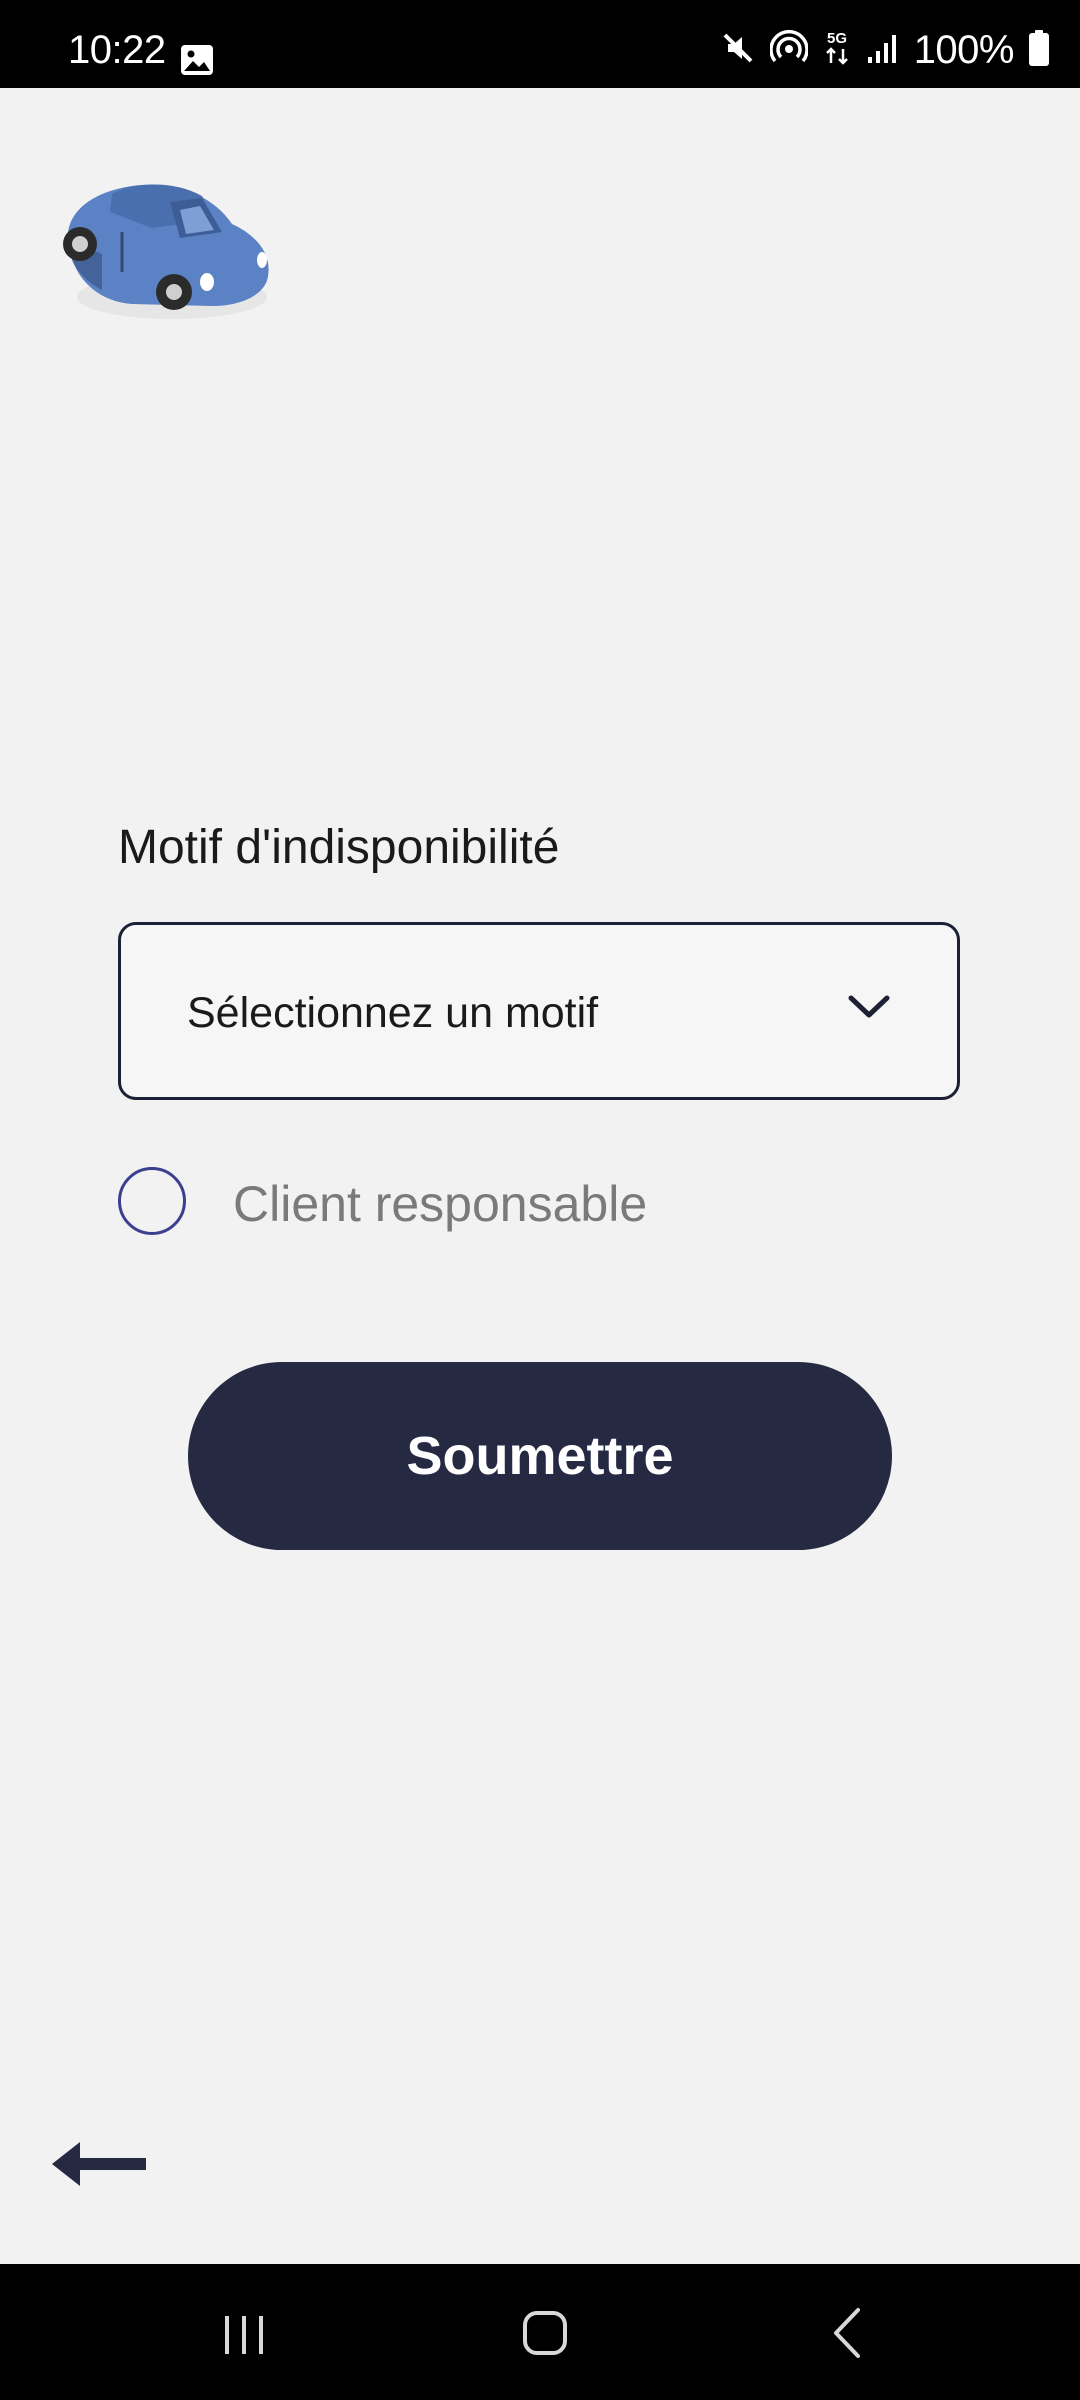 This screenshot has height=2400, width=1080. What do you see at coordinates (540, 44) in the screenshot?
I see `status-bar: 10:22 5G 100%` at bounding box center [540, 44].